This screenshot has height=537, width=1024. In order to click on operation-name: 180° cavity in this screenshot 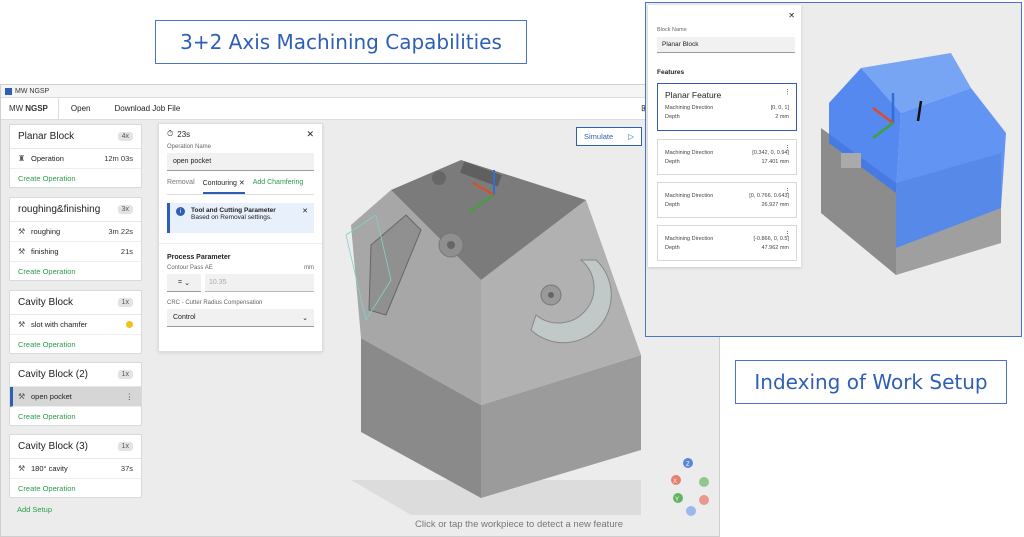, I will do `click(49, 468)`.